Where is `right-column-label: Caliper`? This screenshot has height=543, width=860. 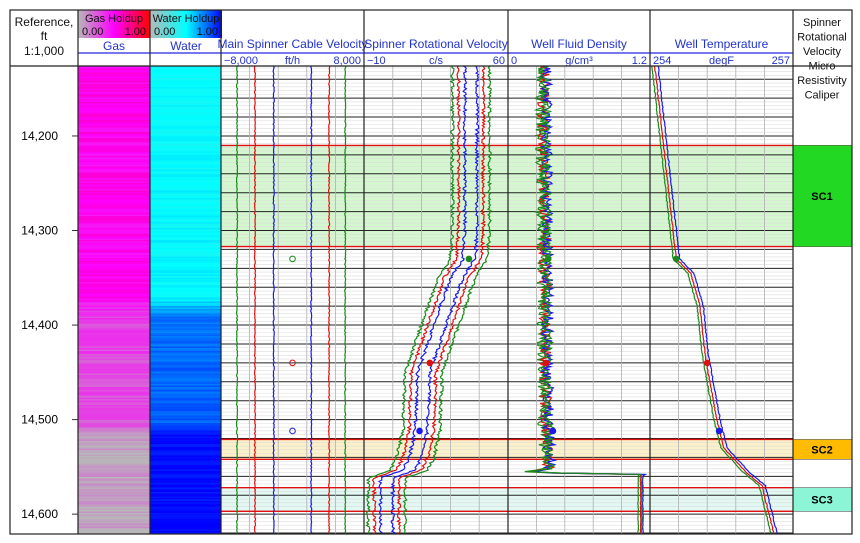 right-column-label: Caliper is located at coordinates (822, 96).